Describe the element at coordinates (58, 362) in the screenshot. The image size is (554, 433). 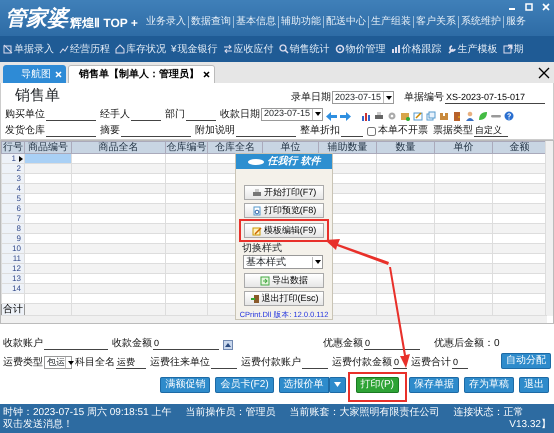
I see `select-field: 包运` at that location.